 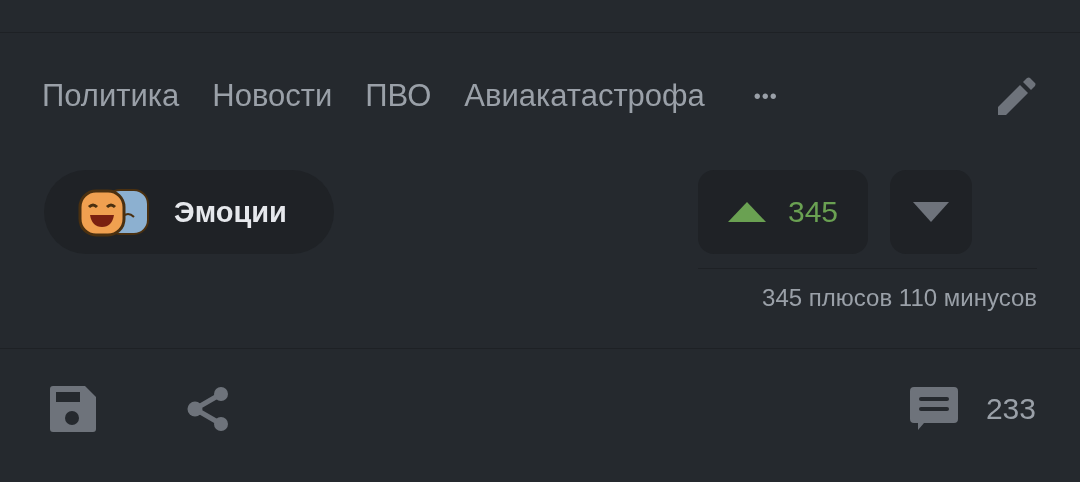 What do you see at coordinates (111, 96) in the screenshot?
I see `tag-link: Политика` at bounding box center [111, 96].